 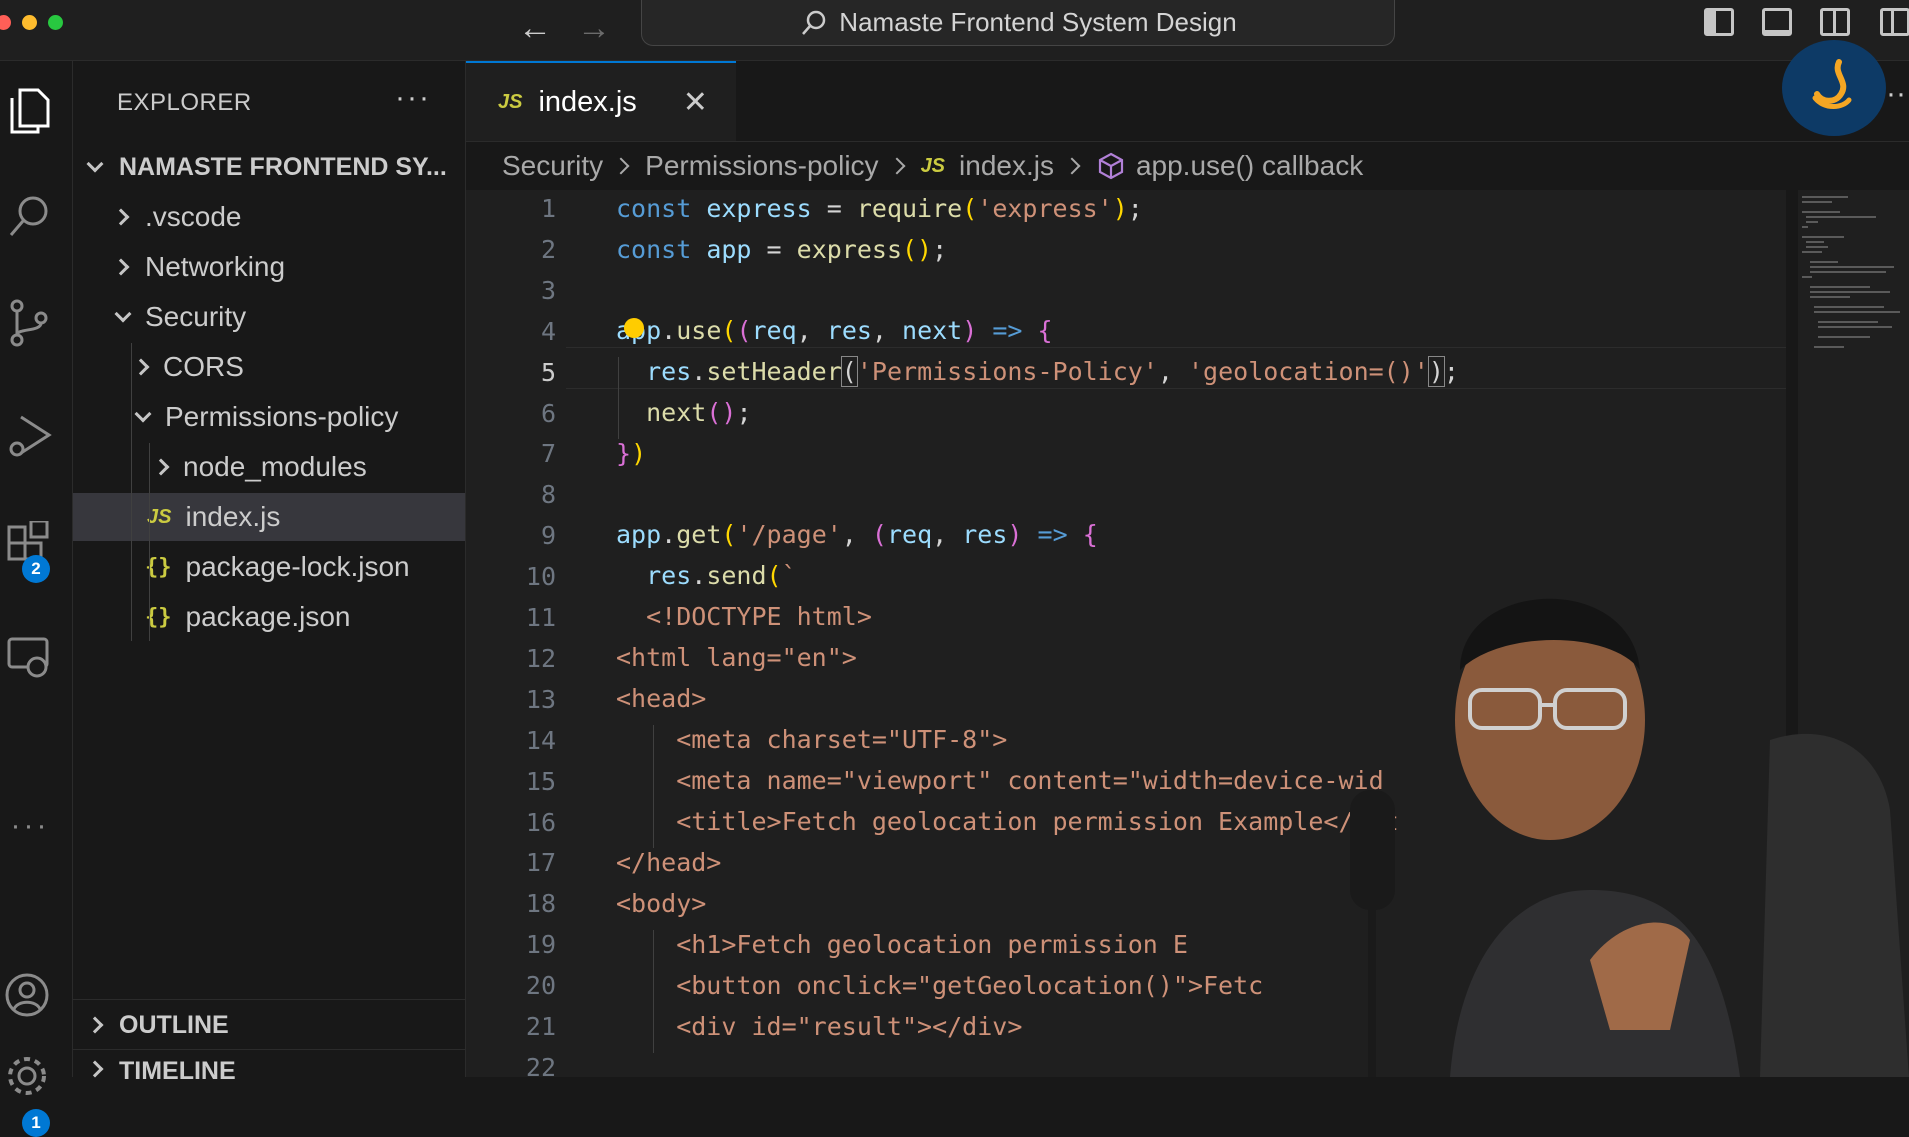 I want to click on more-icon: ···, so click(x=30, y=826).